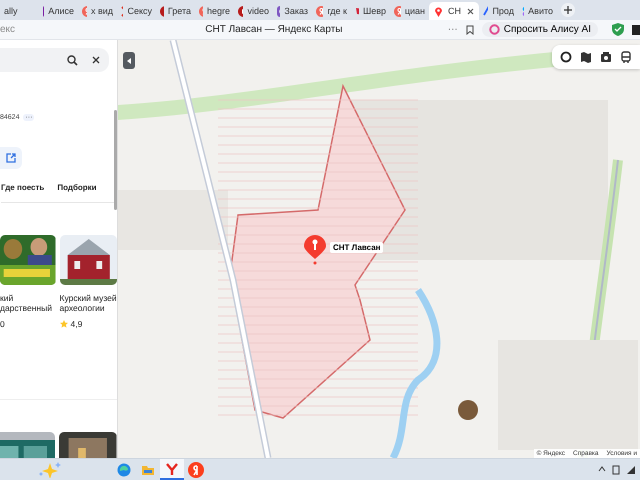 This screenshot has width=640, height=480. Describe the element at coordinates (636, 29) in the screenshot. I see `extension-icon` at that location.